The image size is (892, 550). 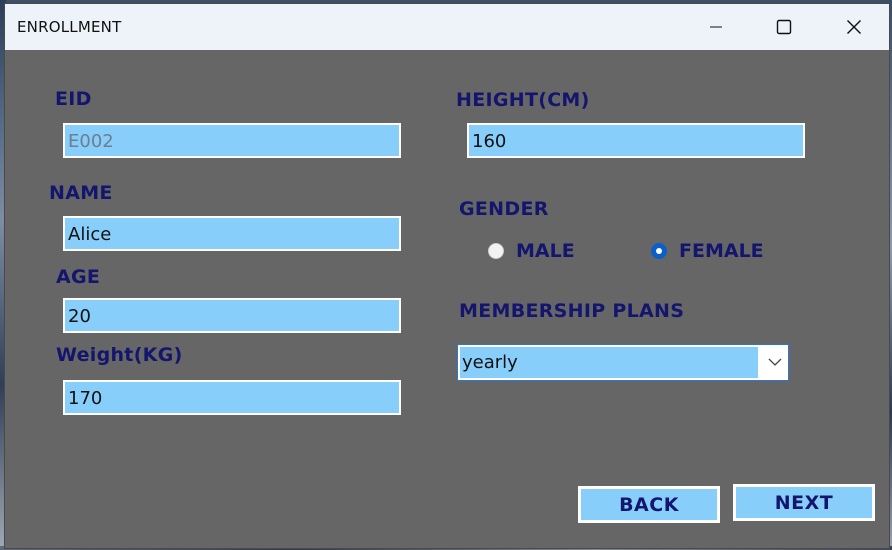 I want to click on gender-female-radio: FEMALE, so click(x=707, y=251).